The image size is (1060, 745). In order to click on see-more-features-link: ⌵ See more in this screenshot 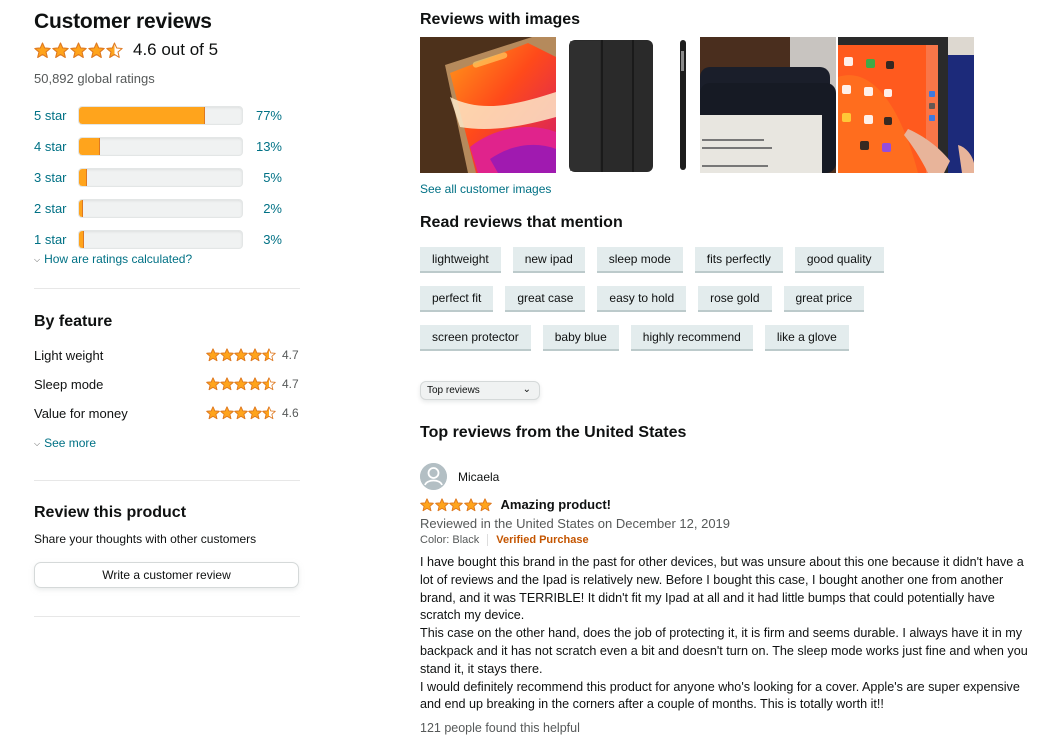, I will do `click(65, 443)`.